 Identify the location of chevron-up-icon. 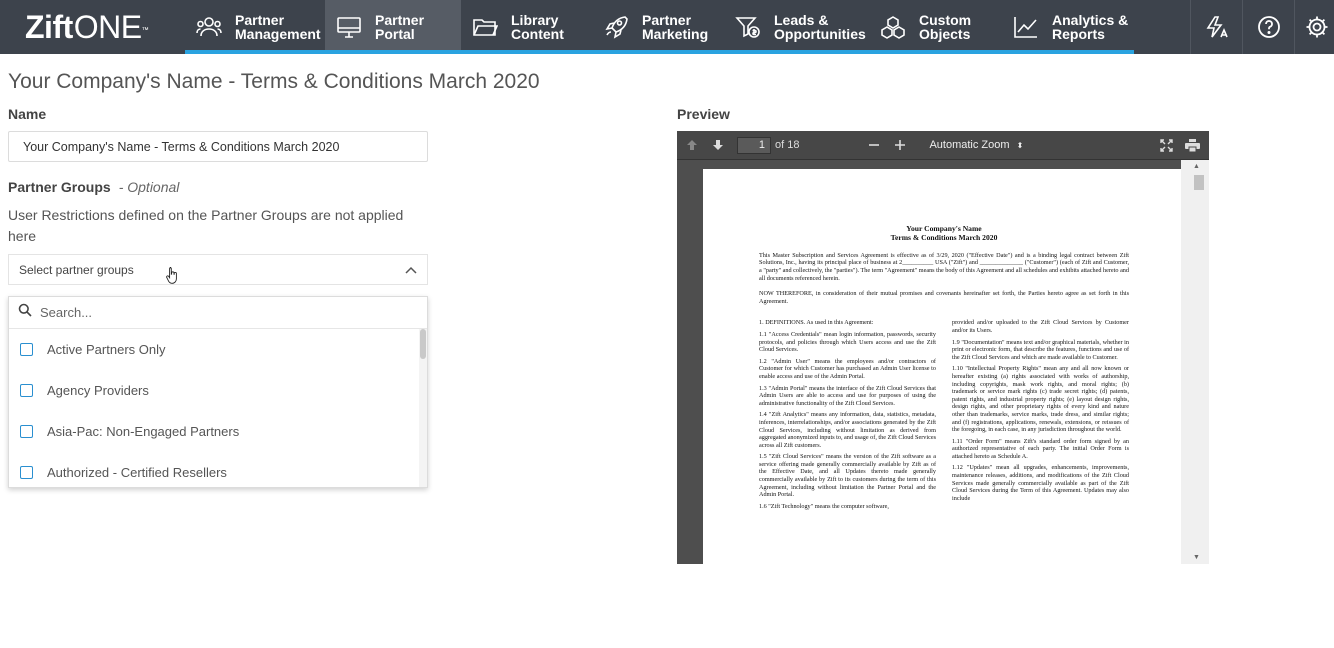
(411, 270).